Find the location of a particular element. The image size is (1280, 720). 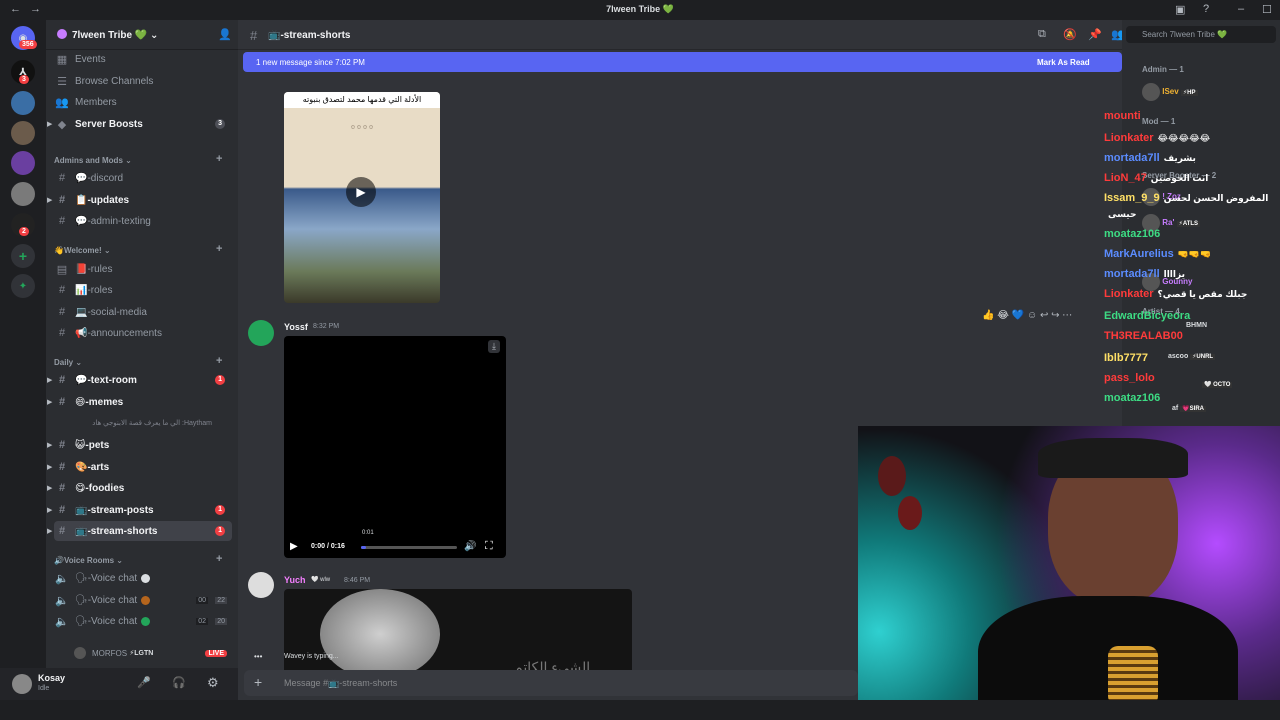

category-daily: Daily ⌄ + is located at coordinates (138, 361).